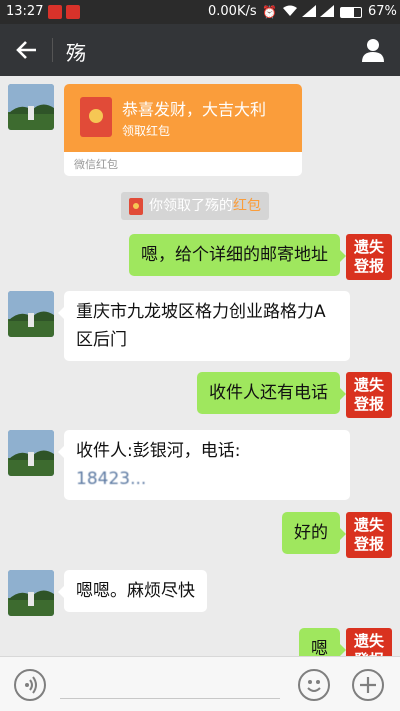 The width and height of the screenshot is (400, 711). I want to click on sent-message: 嗯，给个详细的邮寄地址, so click(237, 255).